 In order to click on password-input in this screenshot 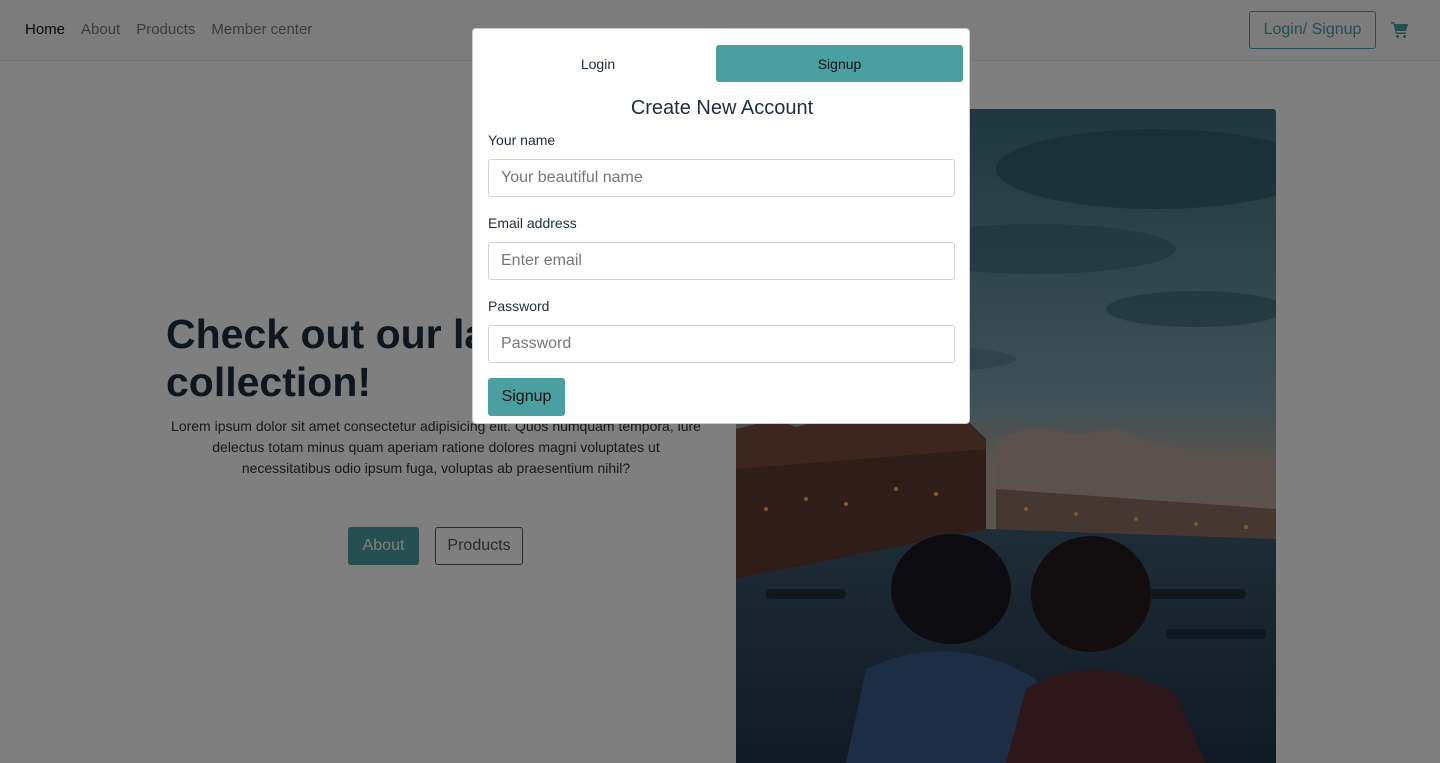, I will do `click(721, 344)`.